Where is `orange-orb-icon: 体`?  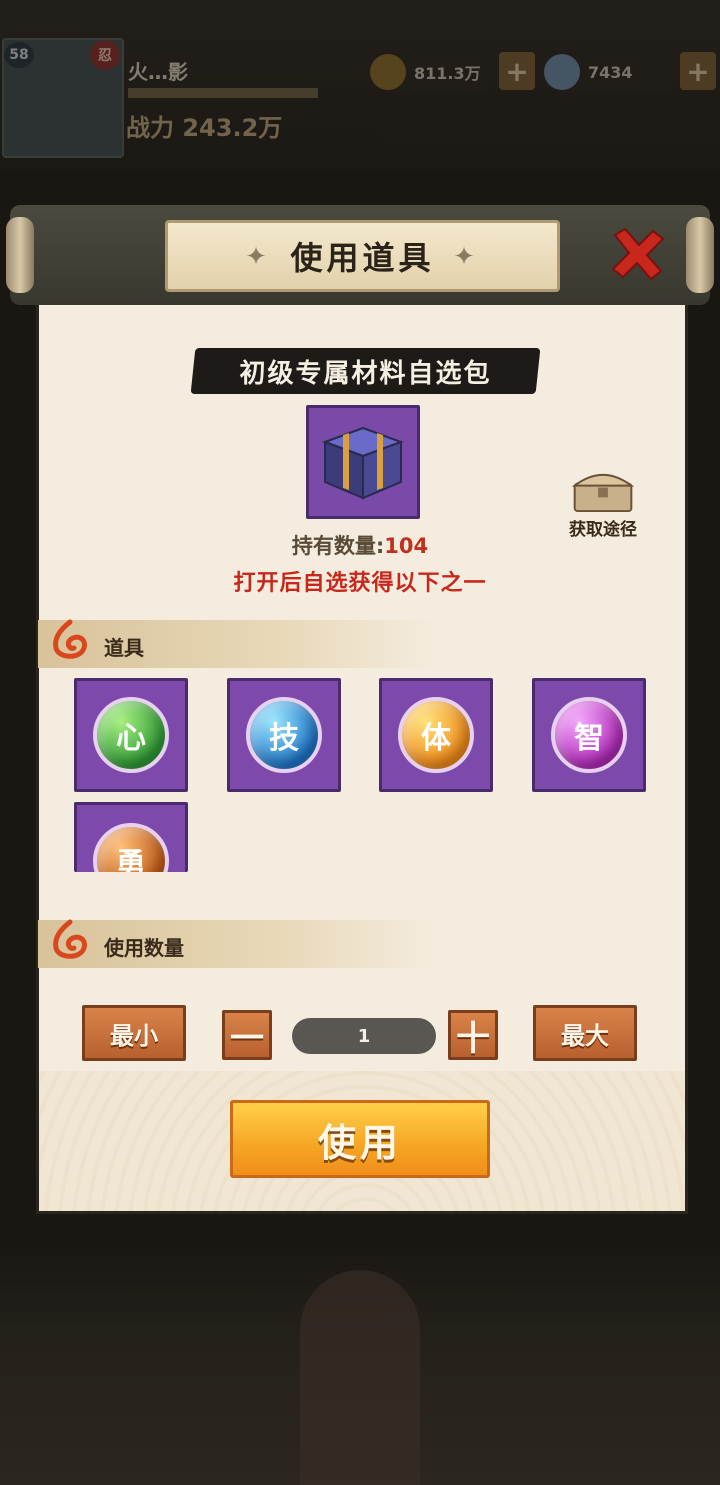
orange-orb-icon: 体 is located at coordinates (436, 735).